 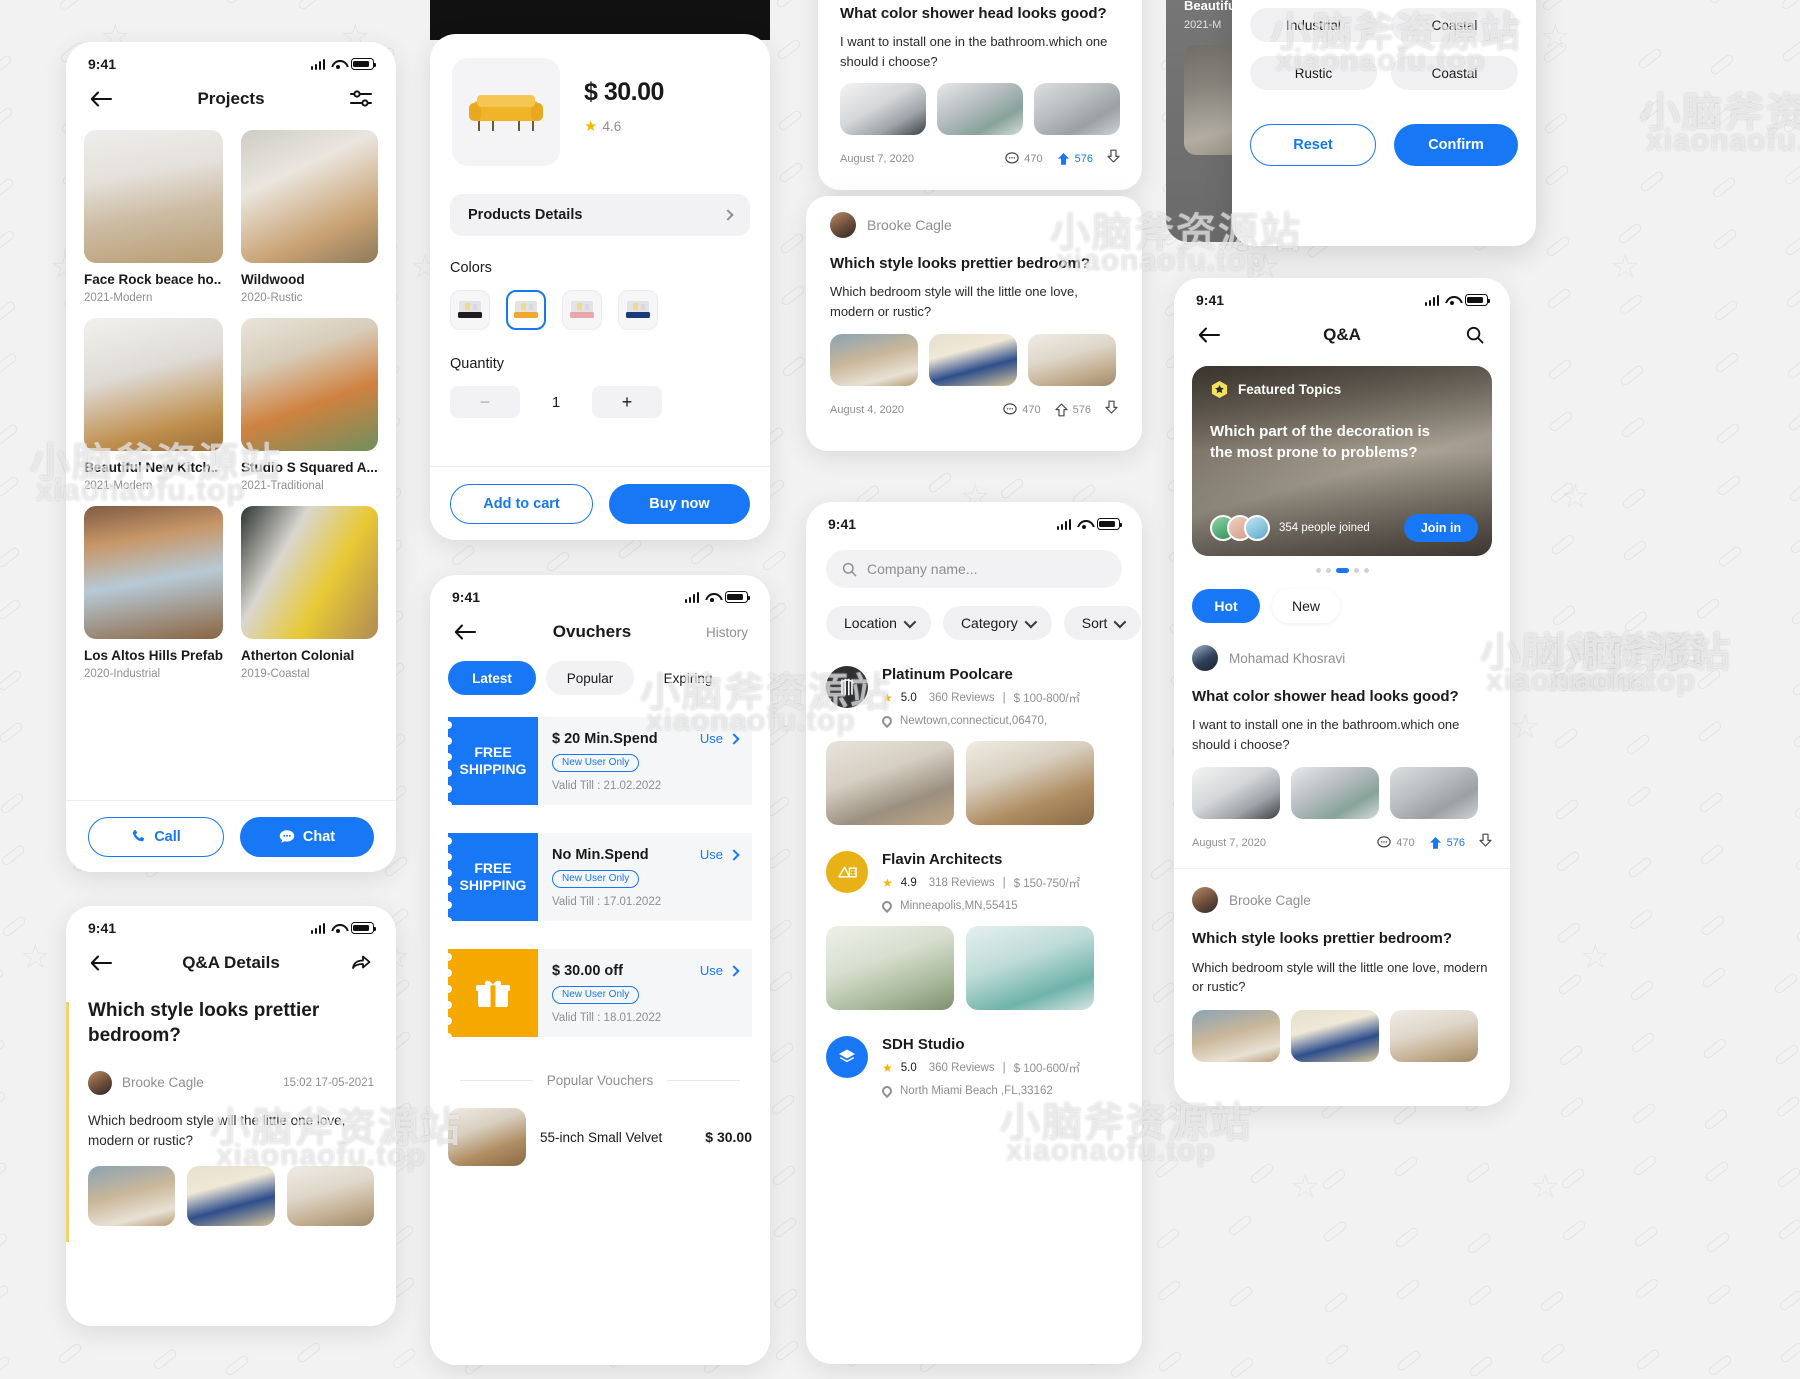 I want to click on project-card: Studio S Squared A... 2021-Traditional, so click(x=309, y=405).